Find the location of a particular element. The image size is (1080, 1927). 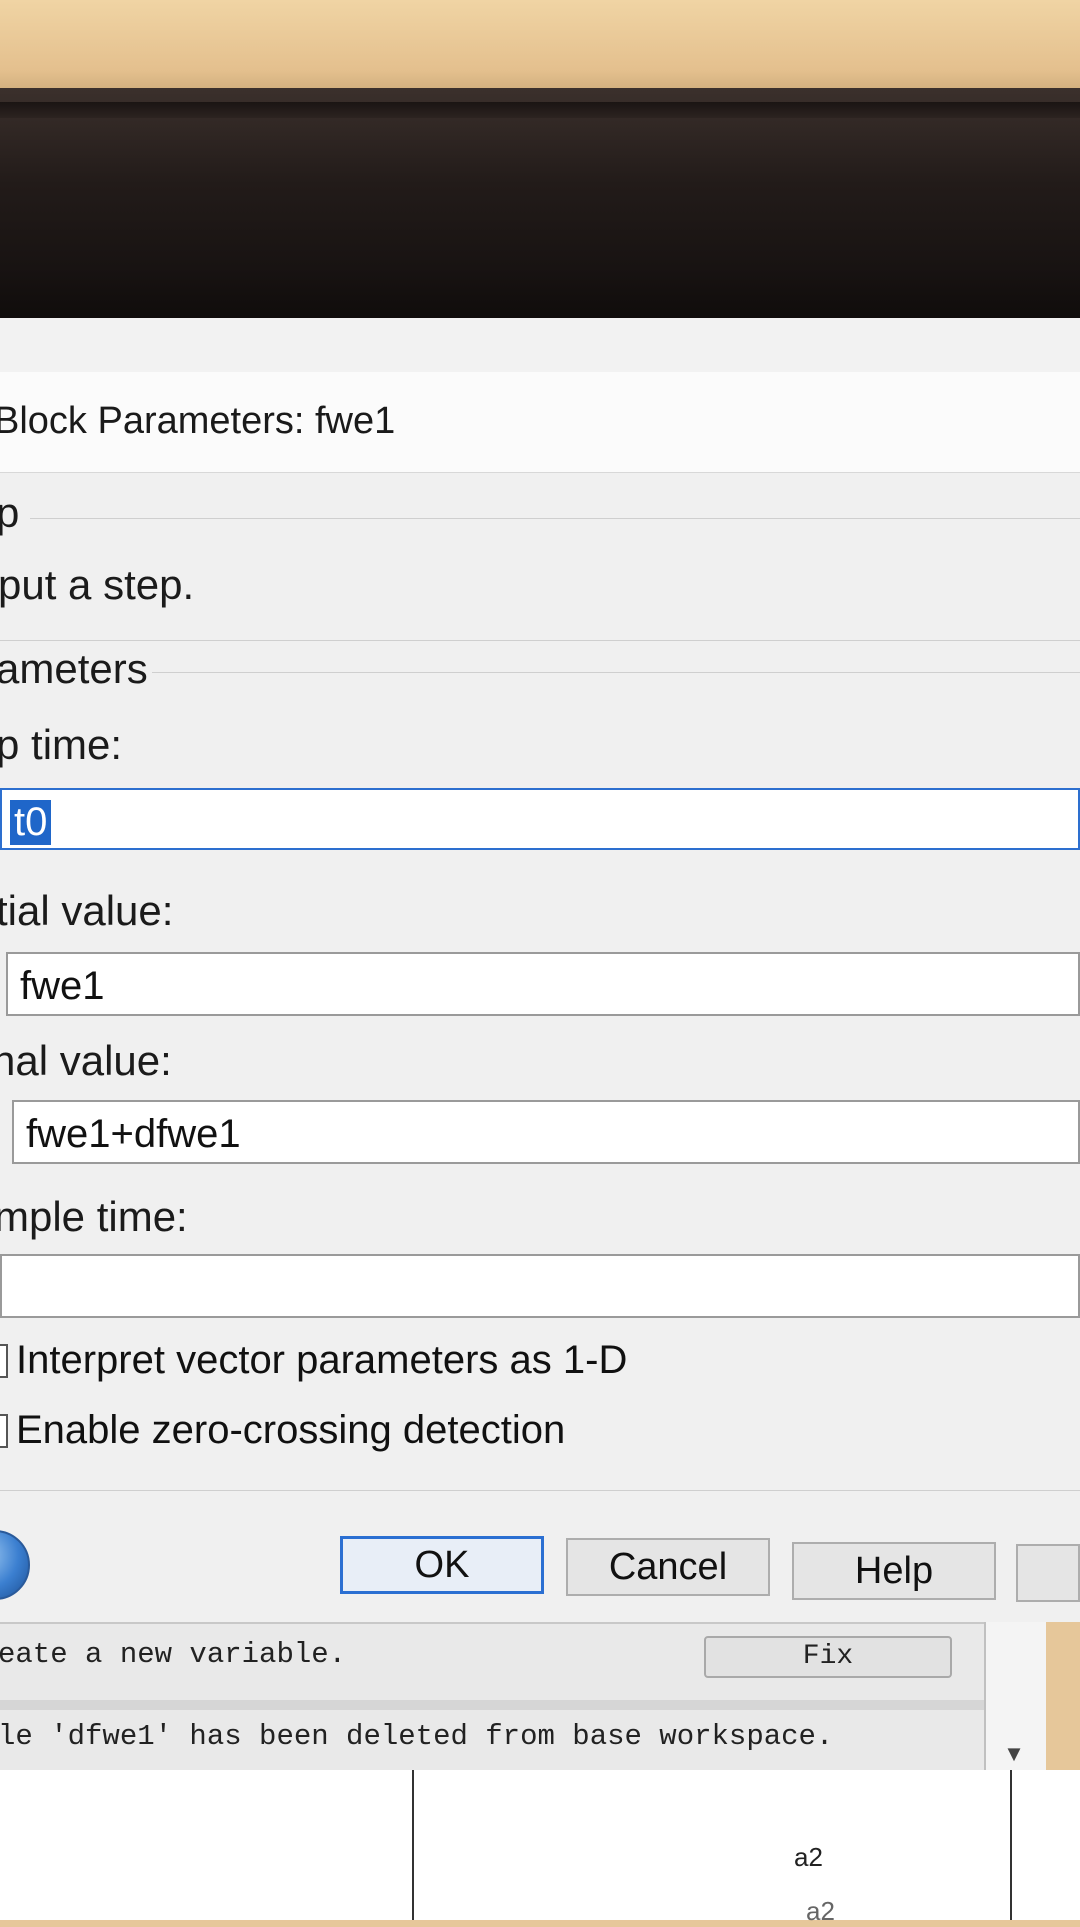

interpret-vector-label: Interpret vector parameters as 1-D is located at coordinates (322, 1360).